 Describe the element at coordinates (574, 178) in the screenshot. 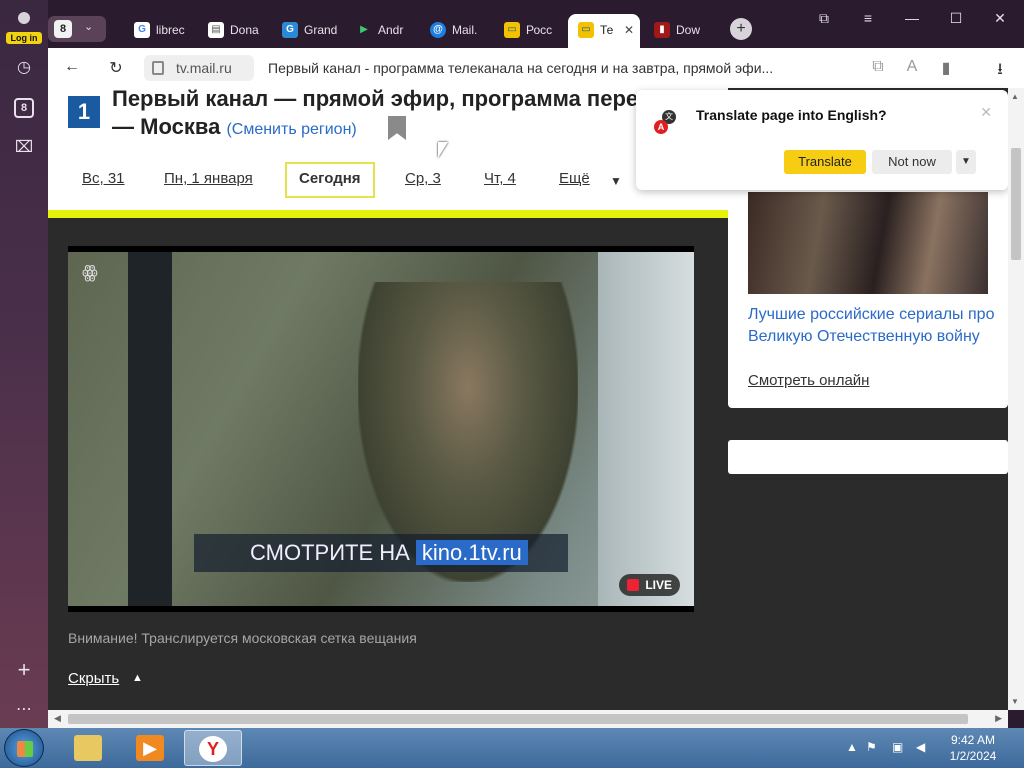

I see `day-more: Ещё` at that location.